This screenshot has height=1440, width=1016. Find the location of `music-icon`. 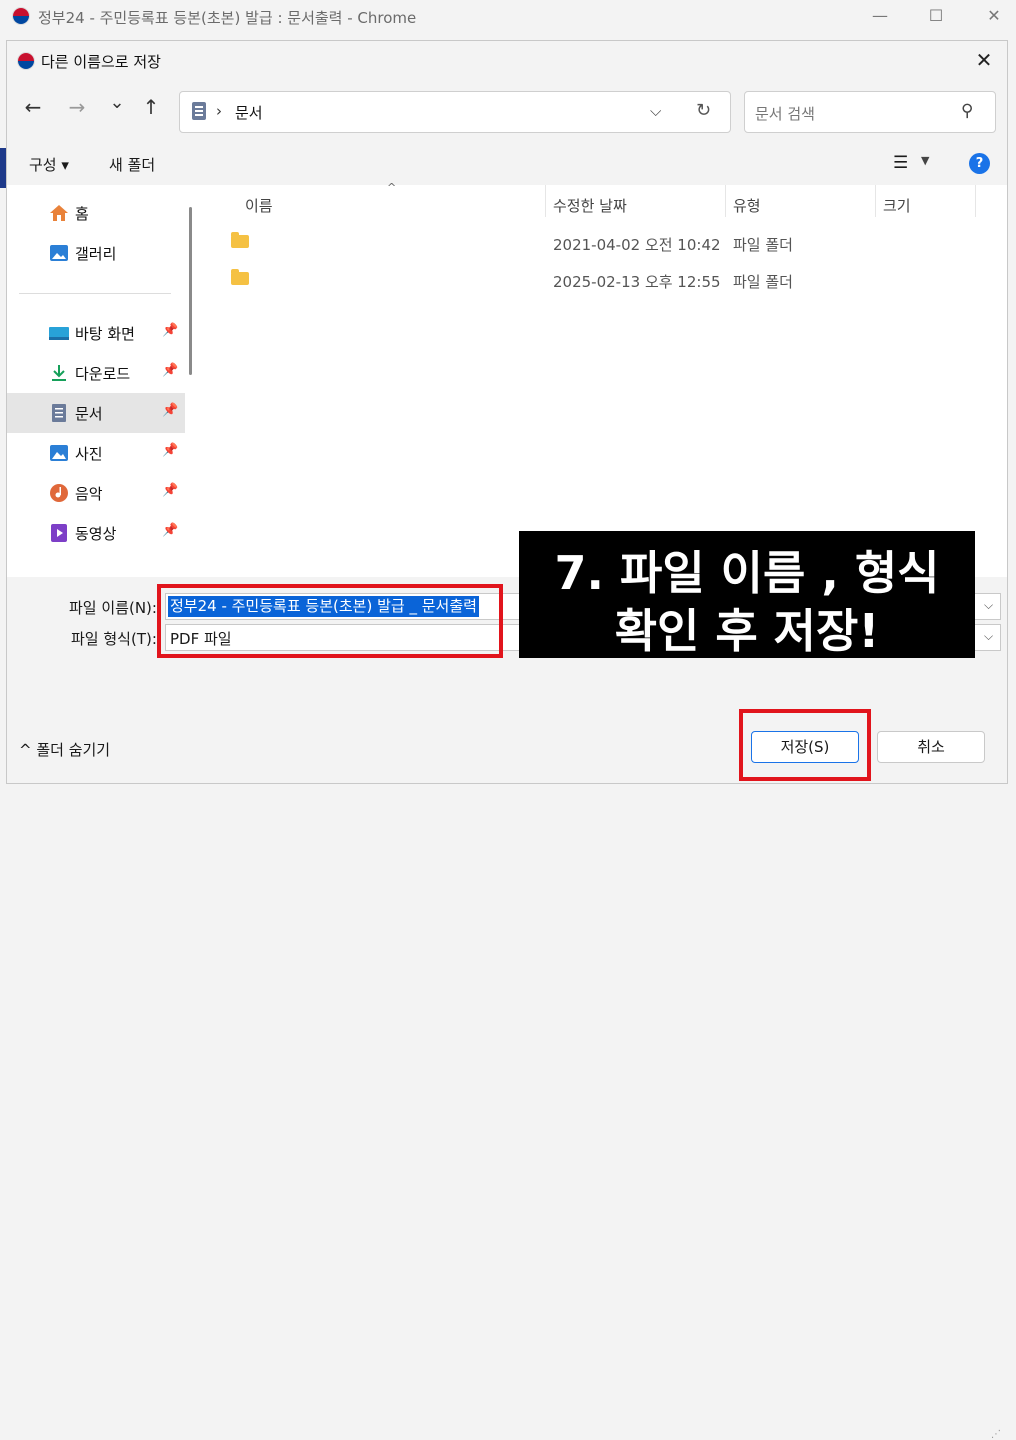

music-icon is located at coordinates (59, 493).